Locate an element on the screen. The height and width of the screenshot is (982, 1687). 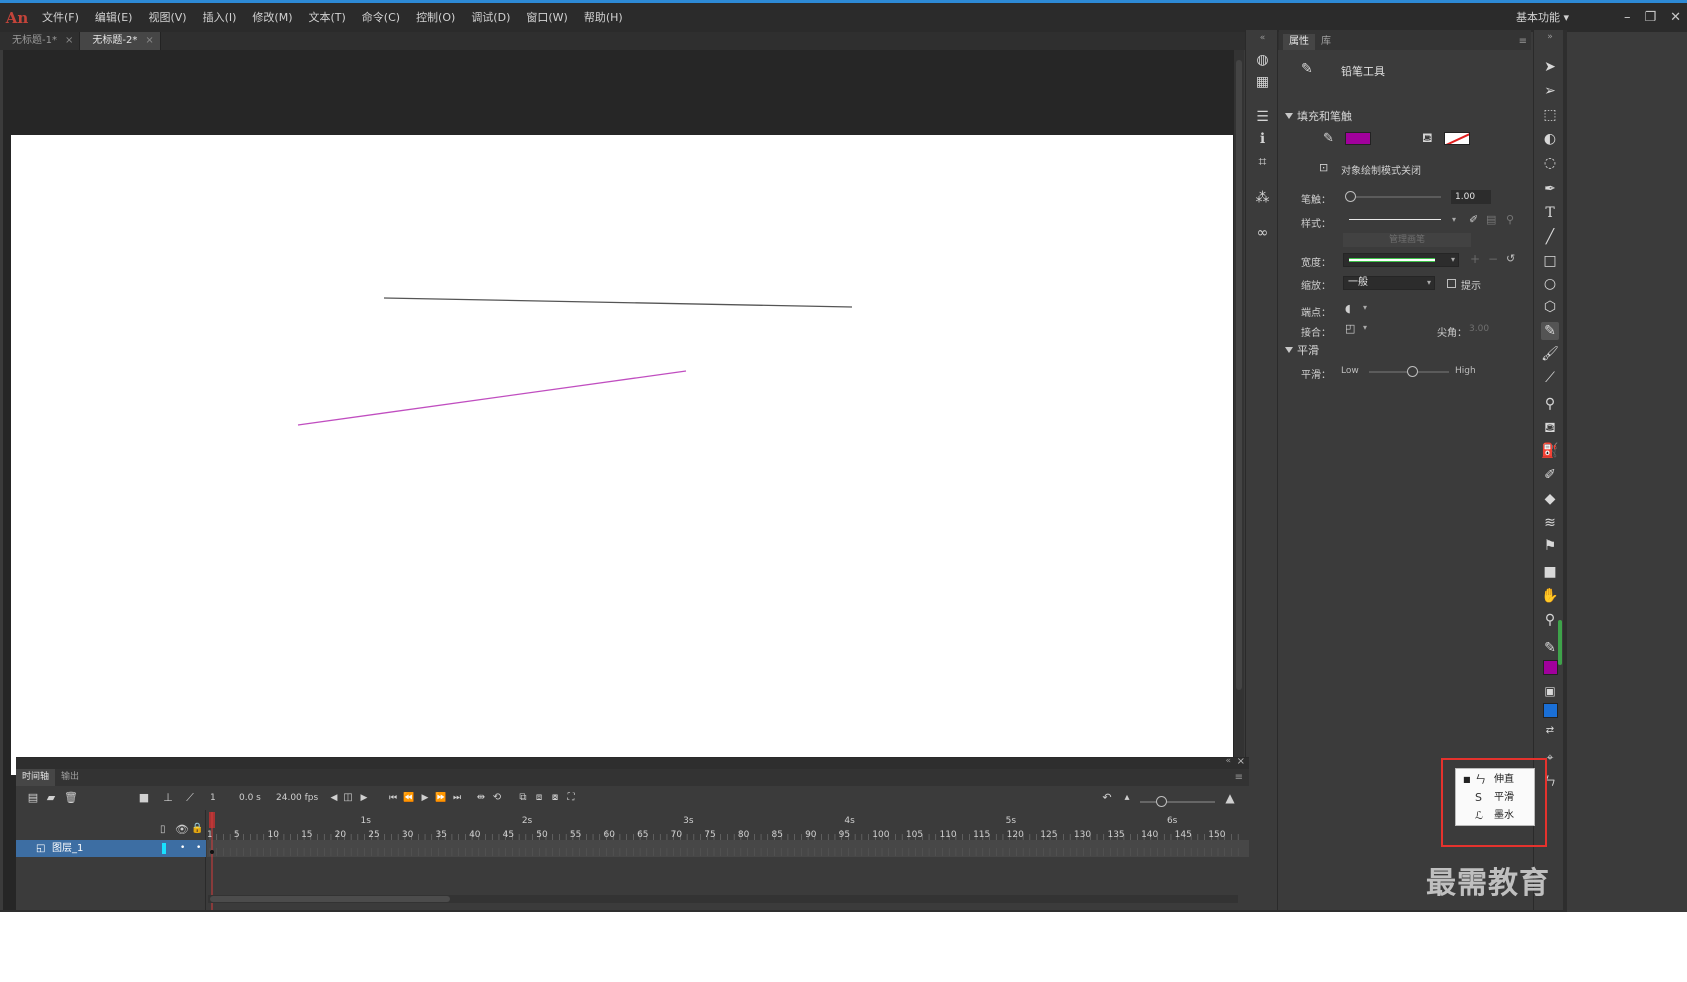
play-icon: ▶ is located at coordinates (425, 798).